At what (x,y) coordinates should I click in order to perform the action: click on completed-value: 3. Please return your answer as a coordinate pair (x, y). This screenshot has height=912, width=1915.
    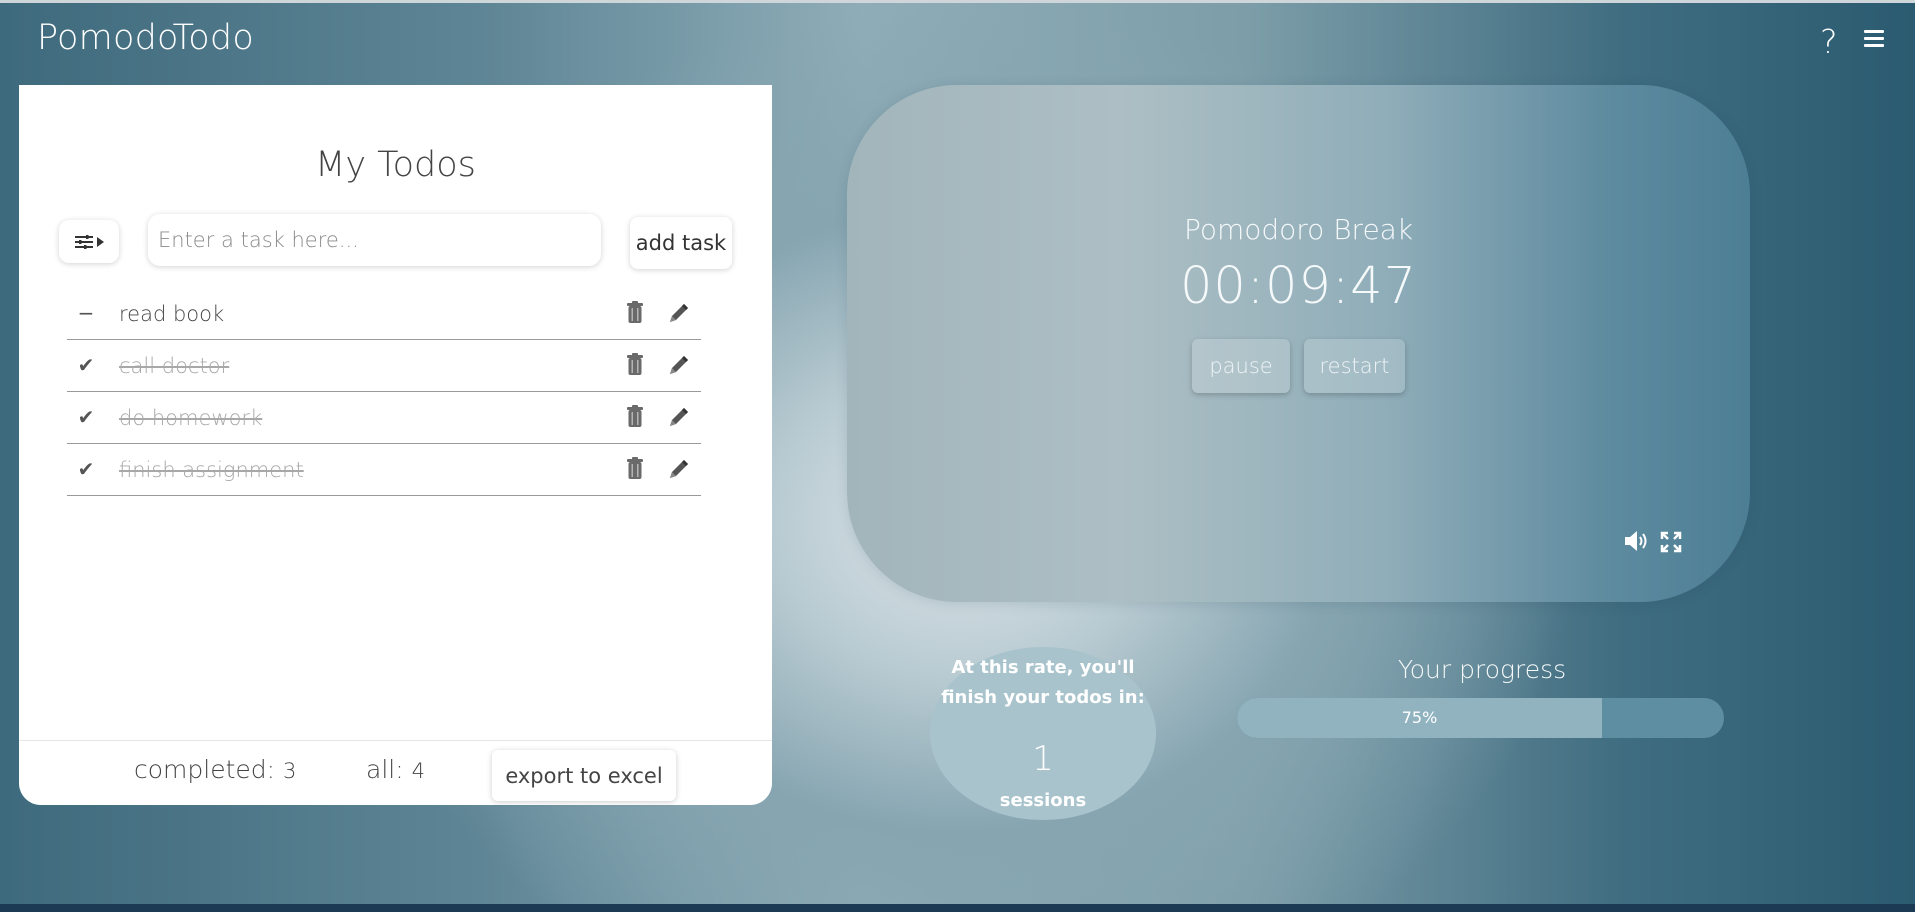
    Looking at the image, I should click on (290, 771).